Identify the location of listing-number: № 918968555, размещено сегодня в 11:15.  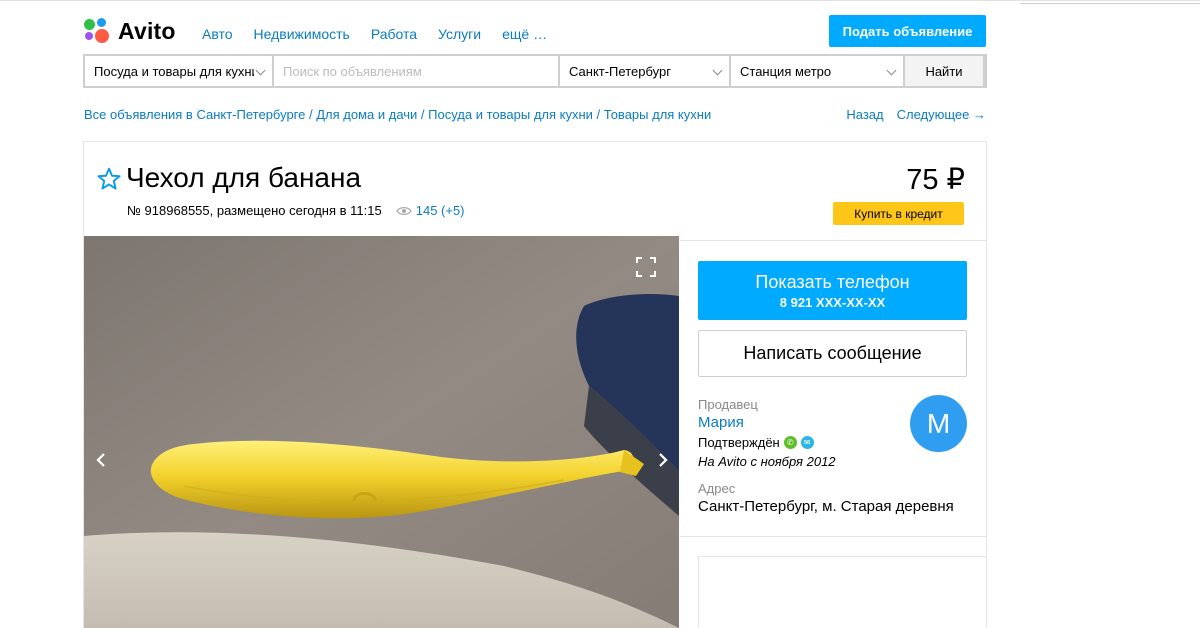
(254, 210).